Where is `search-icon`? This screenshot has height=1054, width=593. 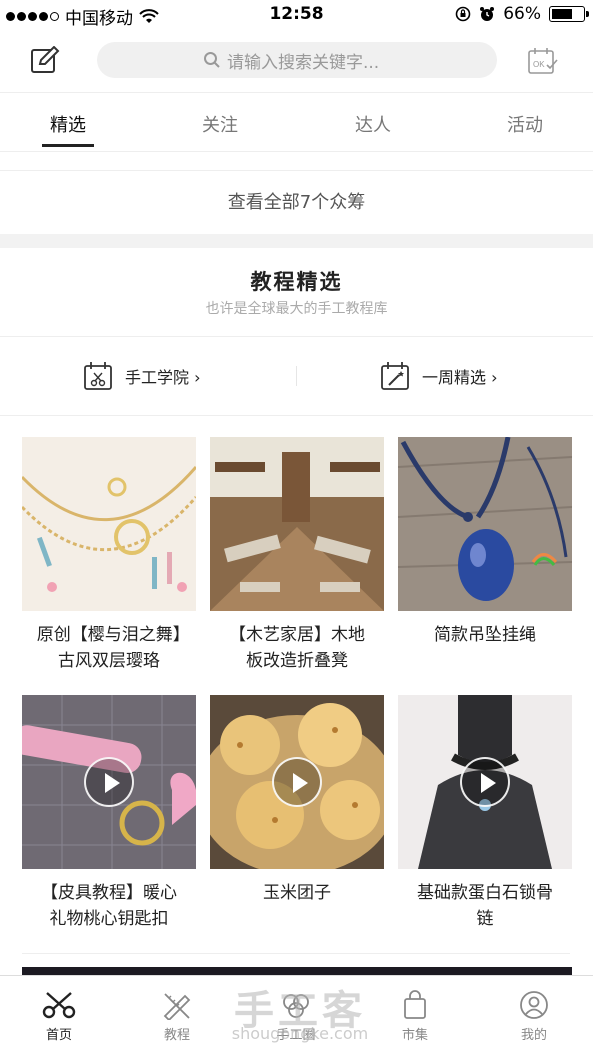 search-icon is located at coordinates (212, 60).